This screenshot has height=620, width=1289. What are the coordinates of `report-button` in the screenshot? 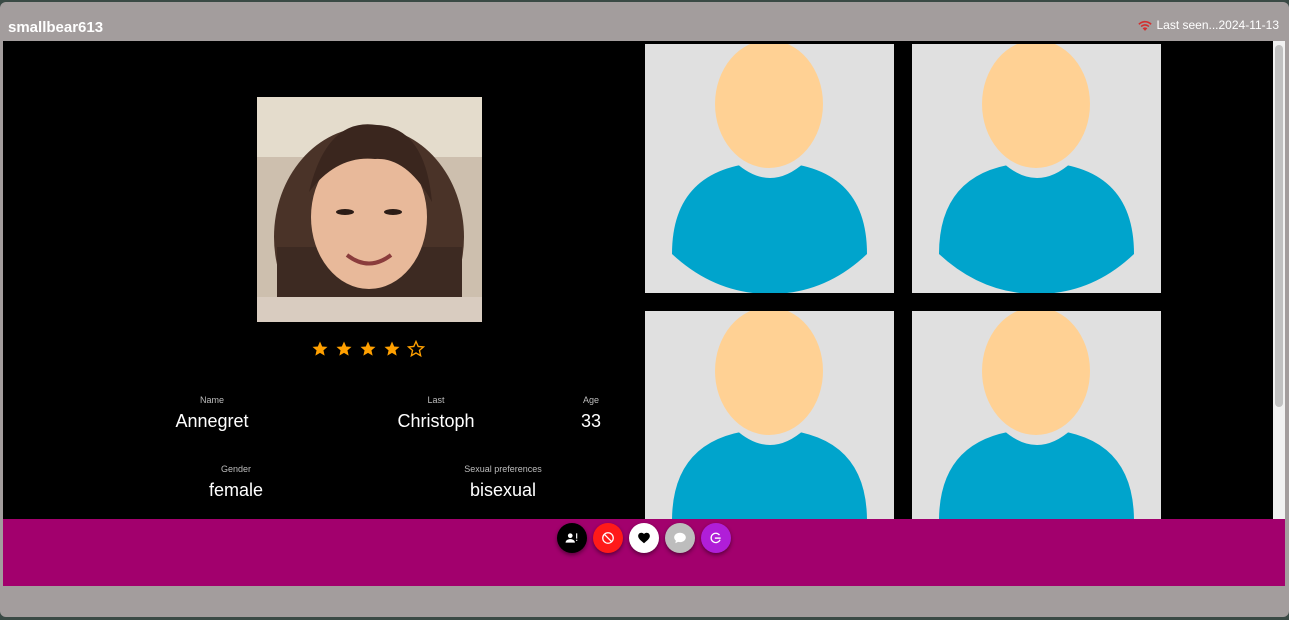 It's located at (716, 538).